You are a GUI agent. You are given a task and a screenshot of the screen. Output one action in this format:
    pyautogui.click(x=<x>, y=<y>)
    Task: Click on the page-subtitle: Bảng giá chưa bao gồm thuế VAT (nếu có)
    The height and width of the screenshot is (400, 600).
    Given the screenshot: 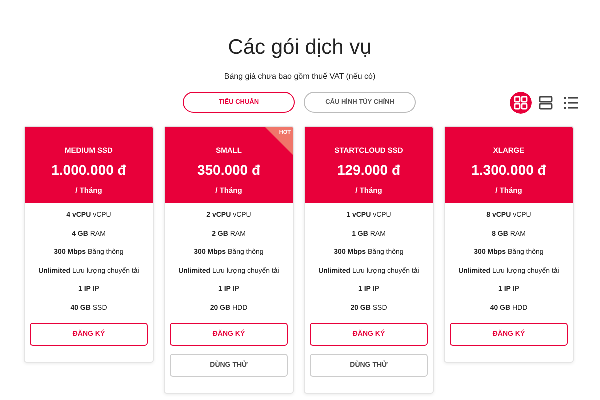 What is the action you would take?
    pyautogui.click(x=300, y=76)
    